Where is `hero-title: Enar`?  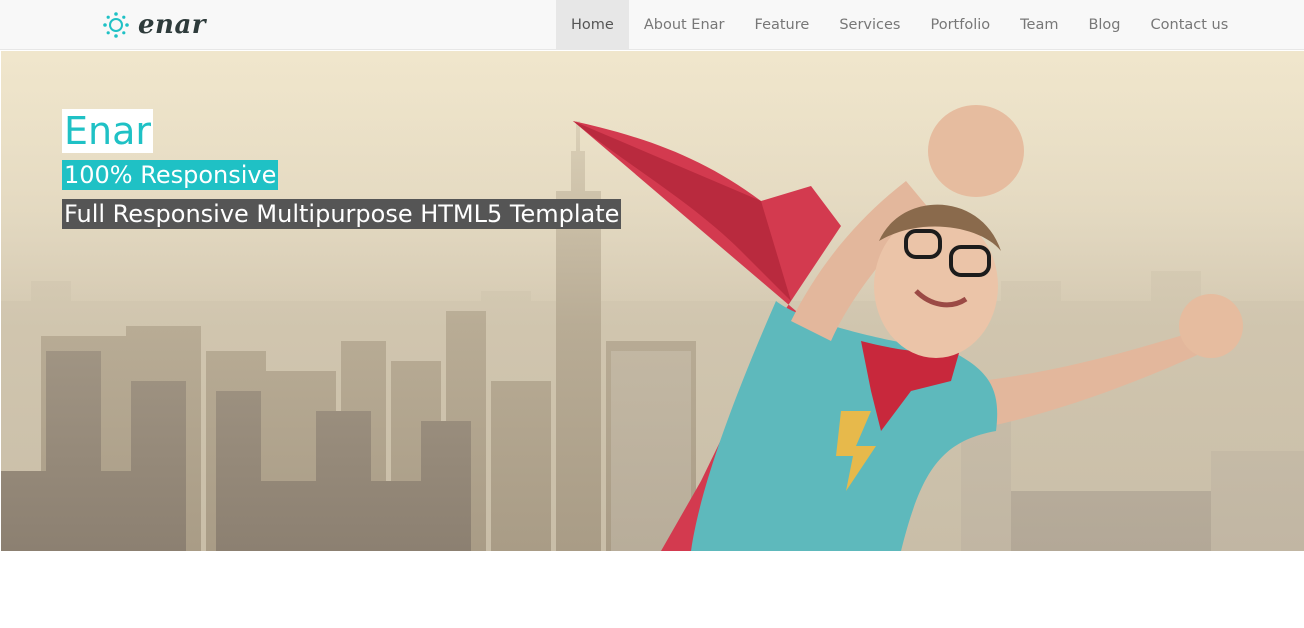 hero-title: Enar is located at coordinates (108, 131).